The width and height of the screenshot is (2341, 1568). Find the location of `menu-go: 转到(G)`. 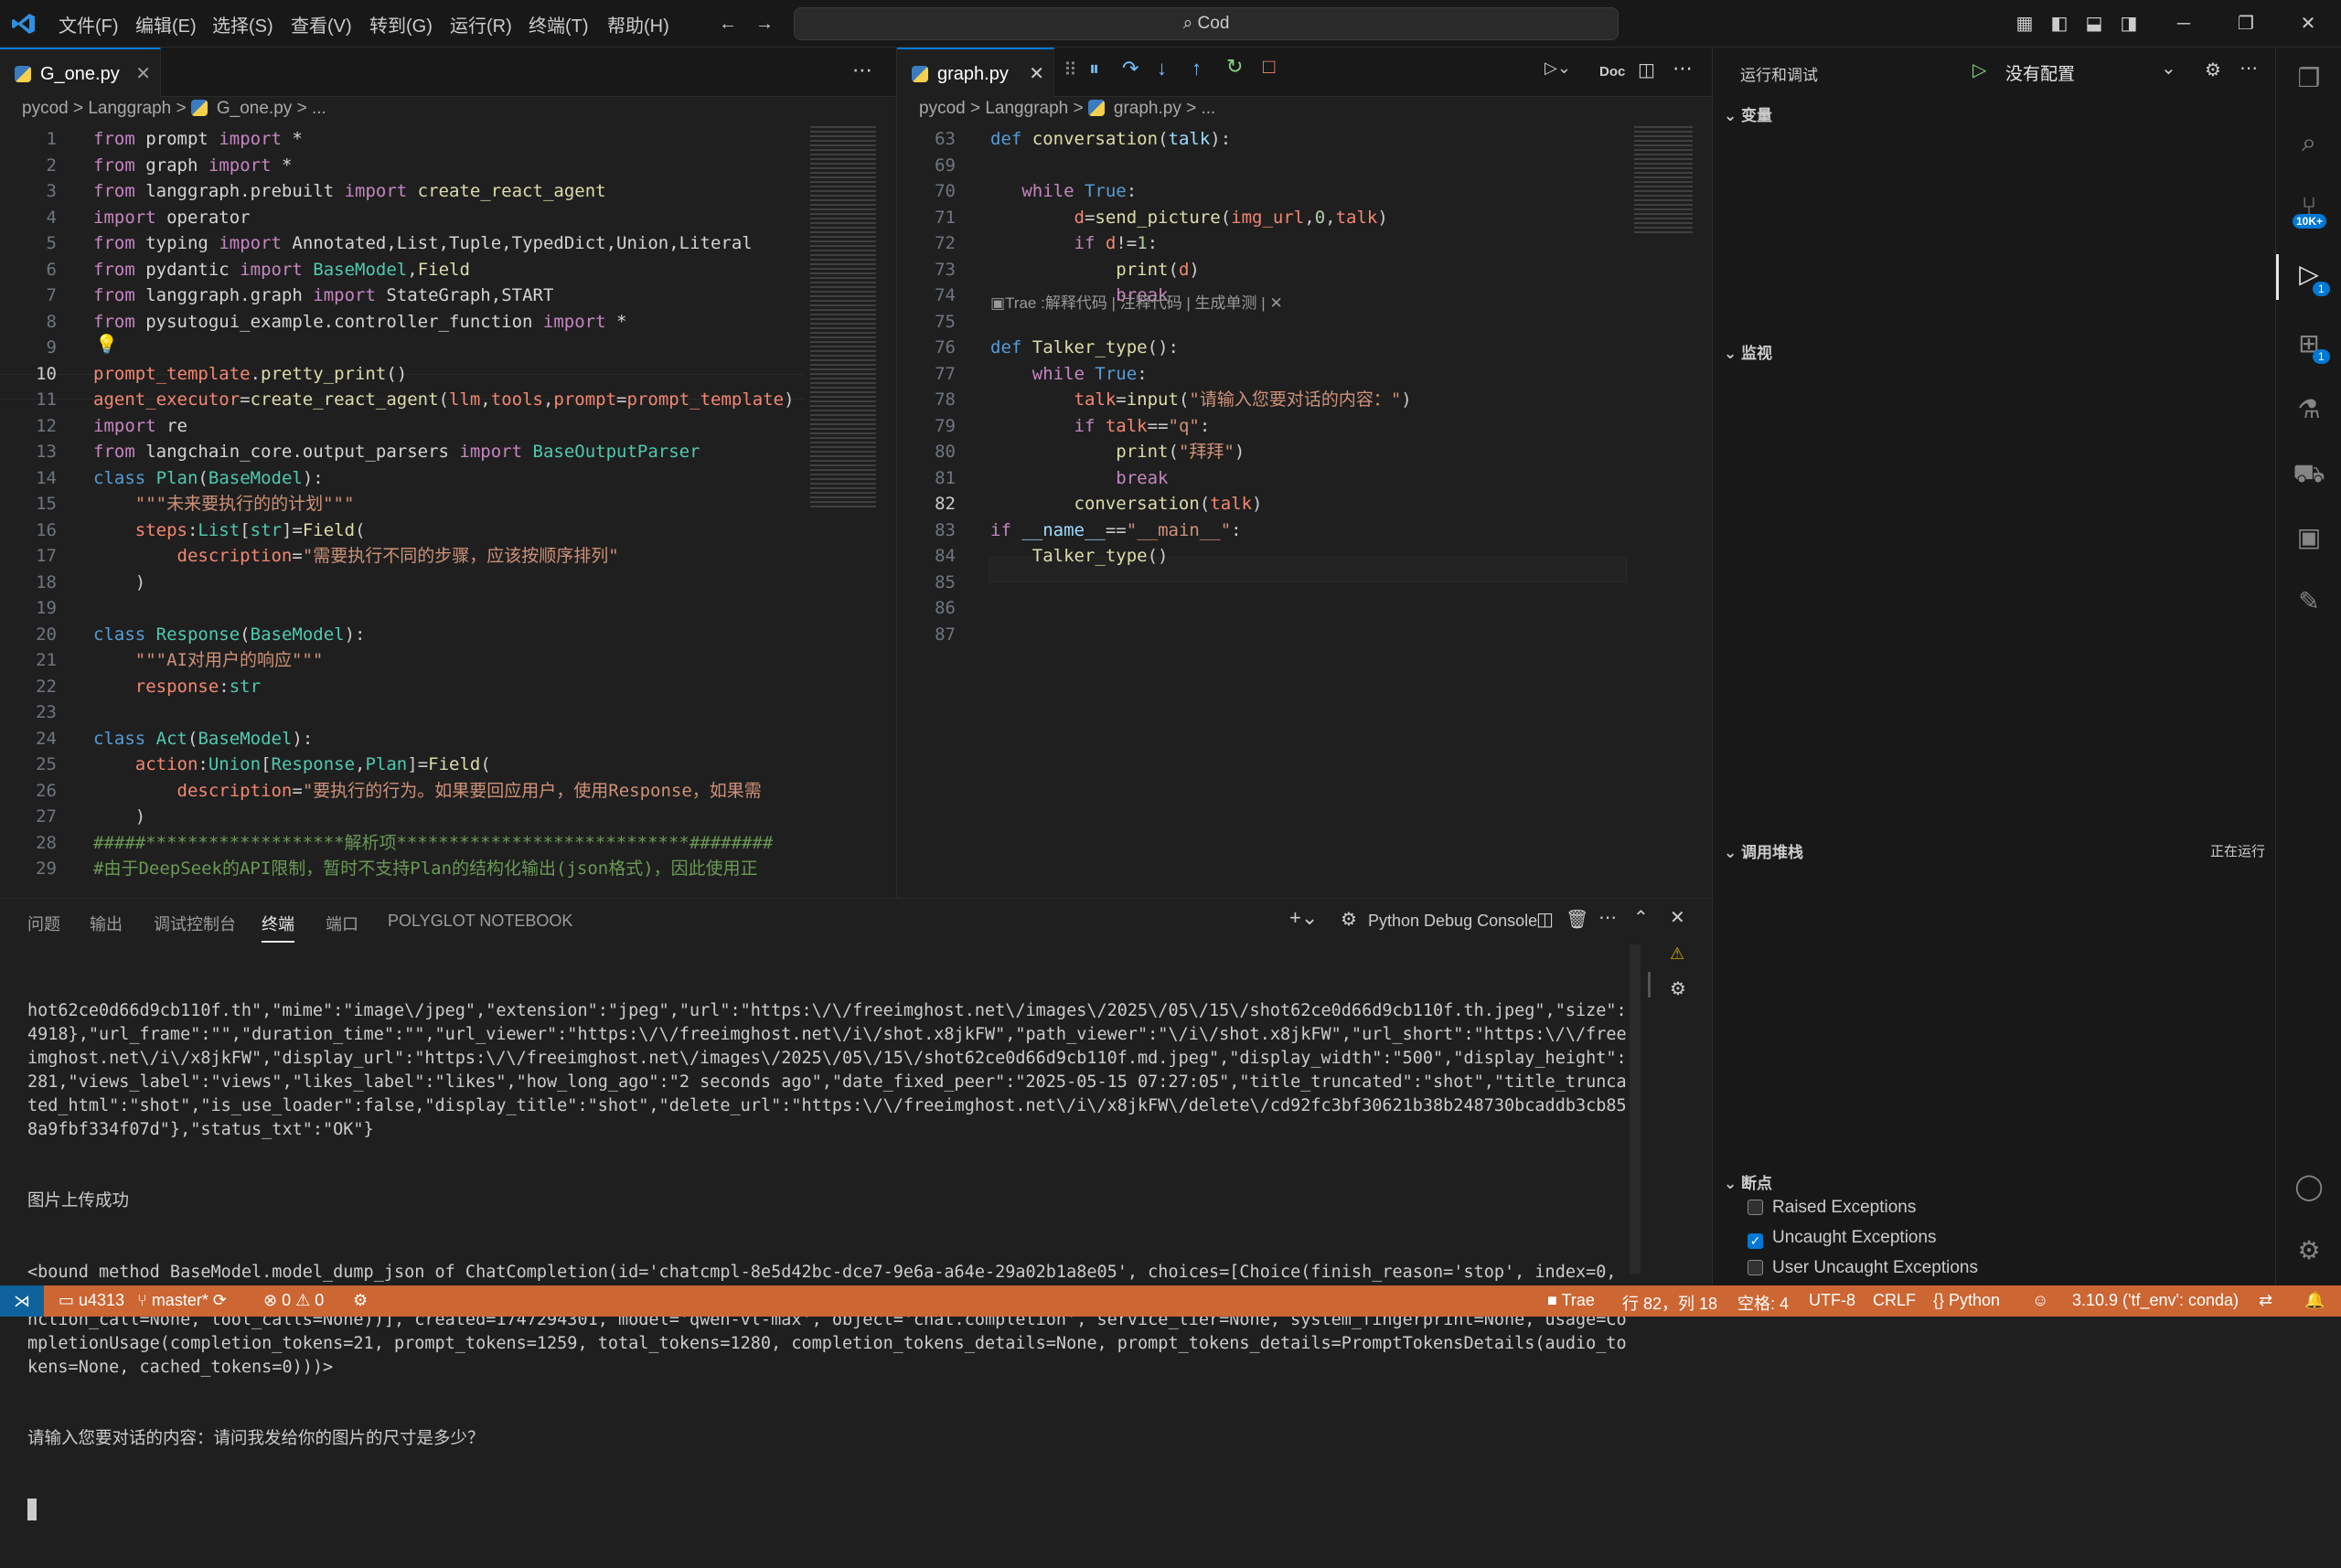

menu-go: 转到(G) is located at coordinates (401, 24).